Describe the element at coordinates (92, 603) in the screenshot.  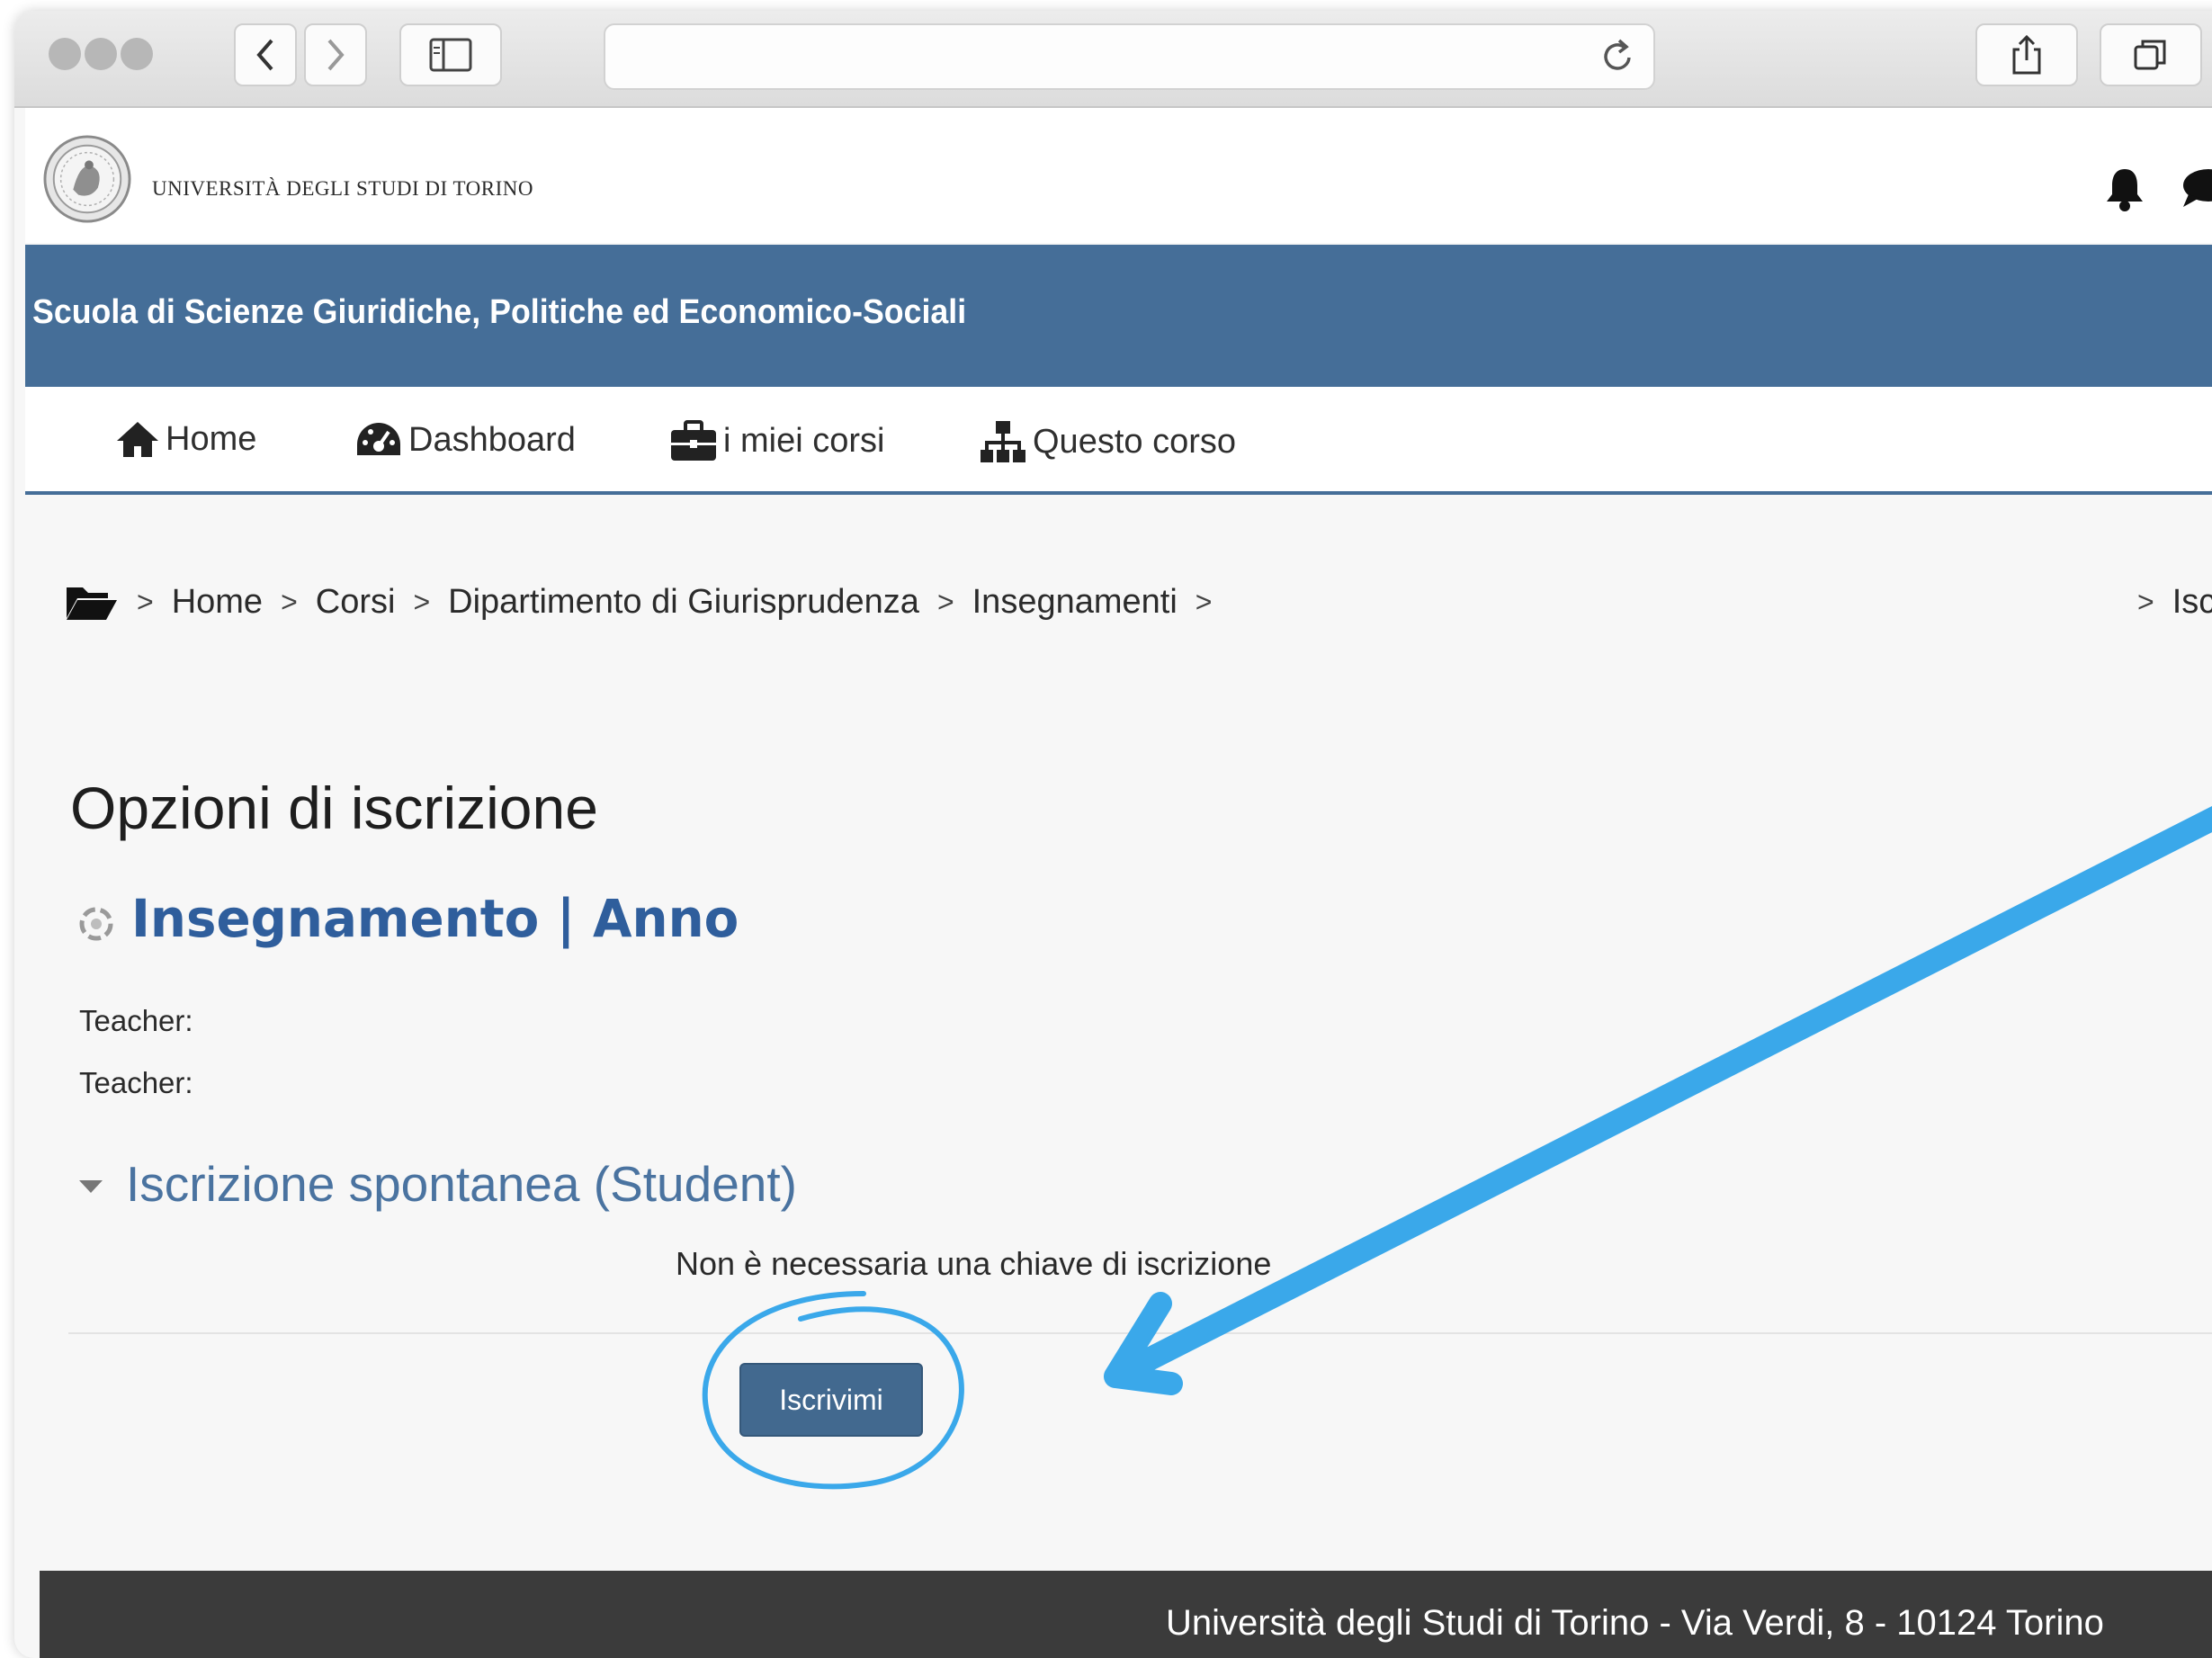
I see `folder-open-icon` at that location.